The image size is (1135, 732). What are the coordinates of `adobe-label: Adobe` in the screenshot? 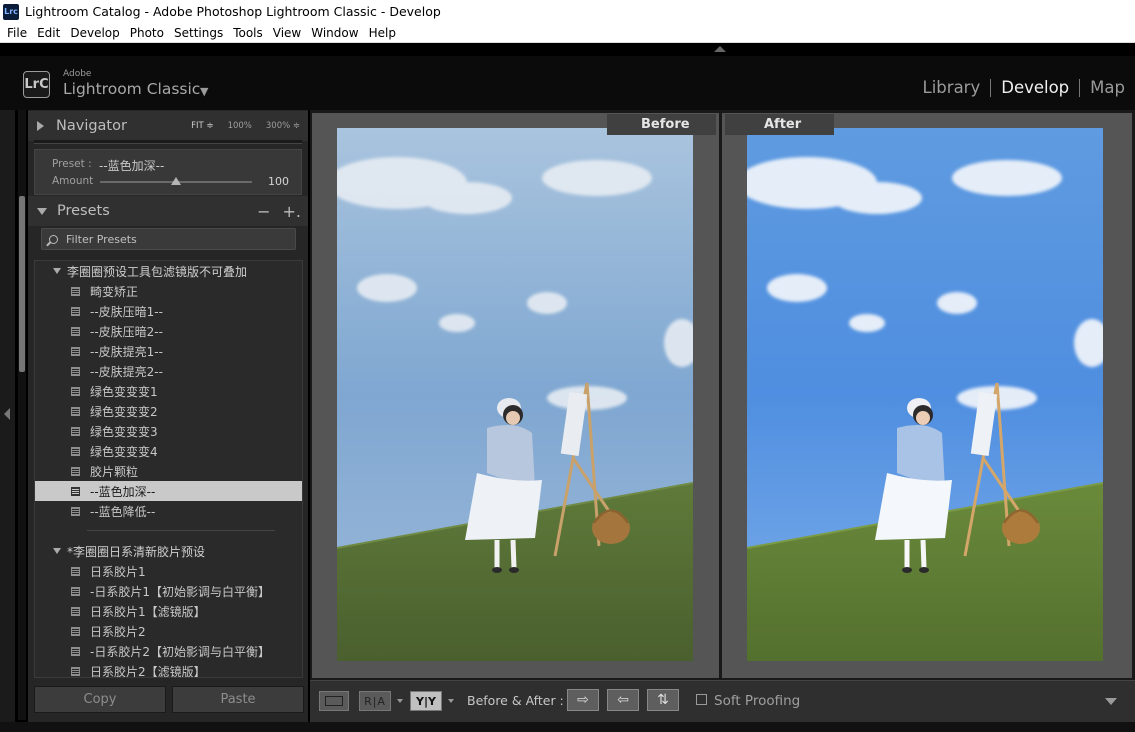 It's located at (77, 74).